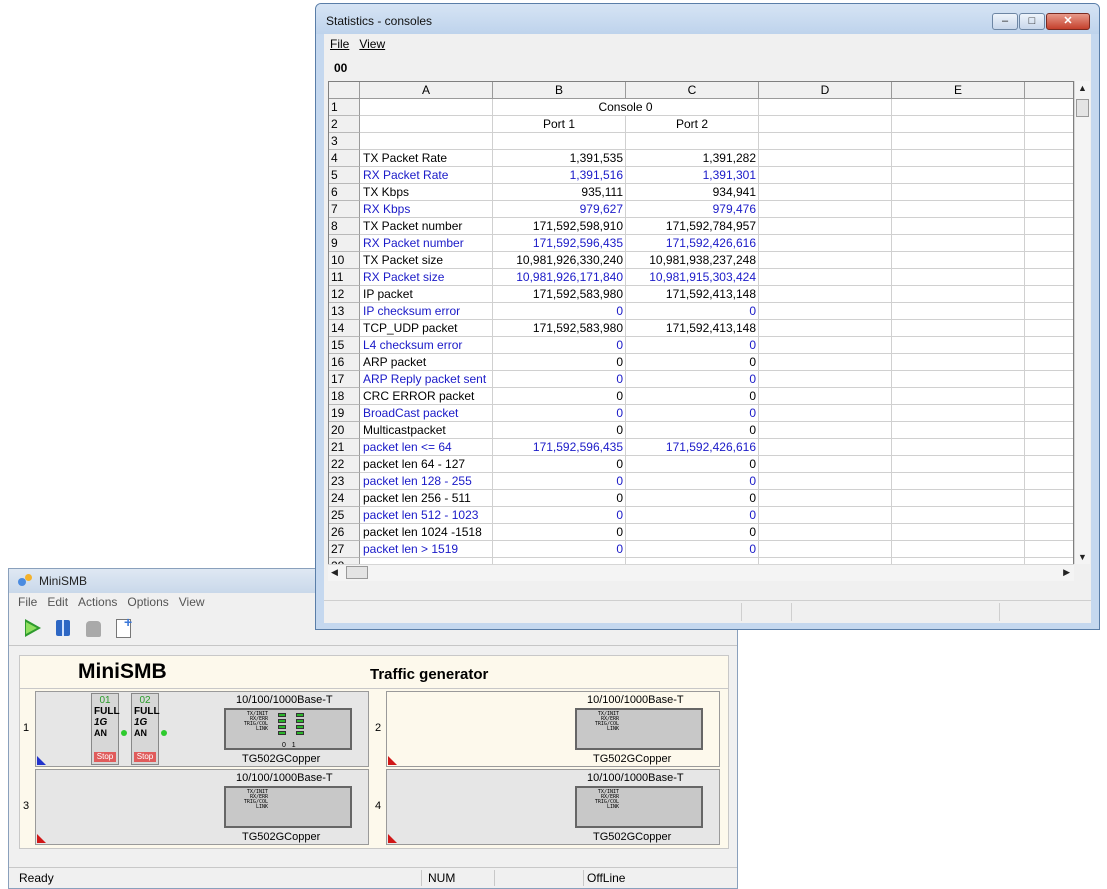 This screenshot has width=1107, height=889. Describe the element at coordinates (692, 90) in the screenshot. I see `column-header-c: C` at that location.